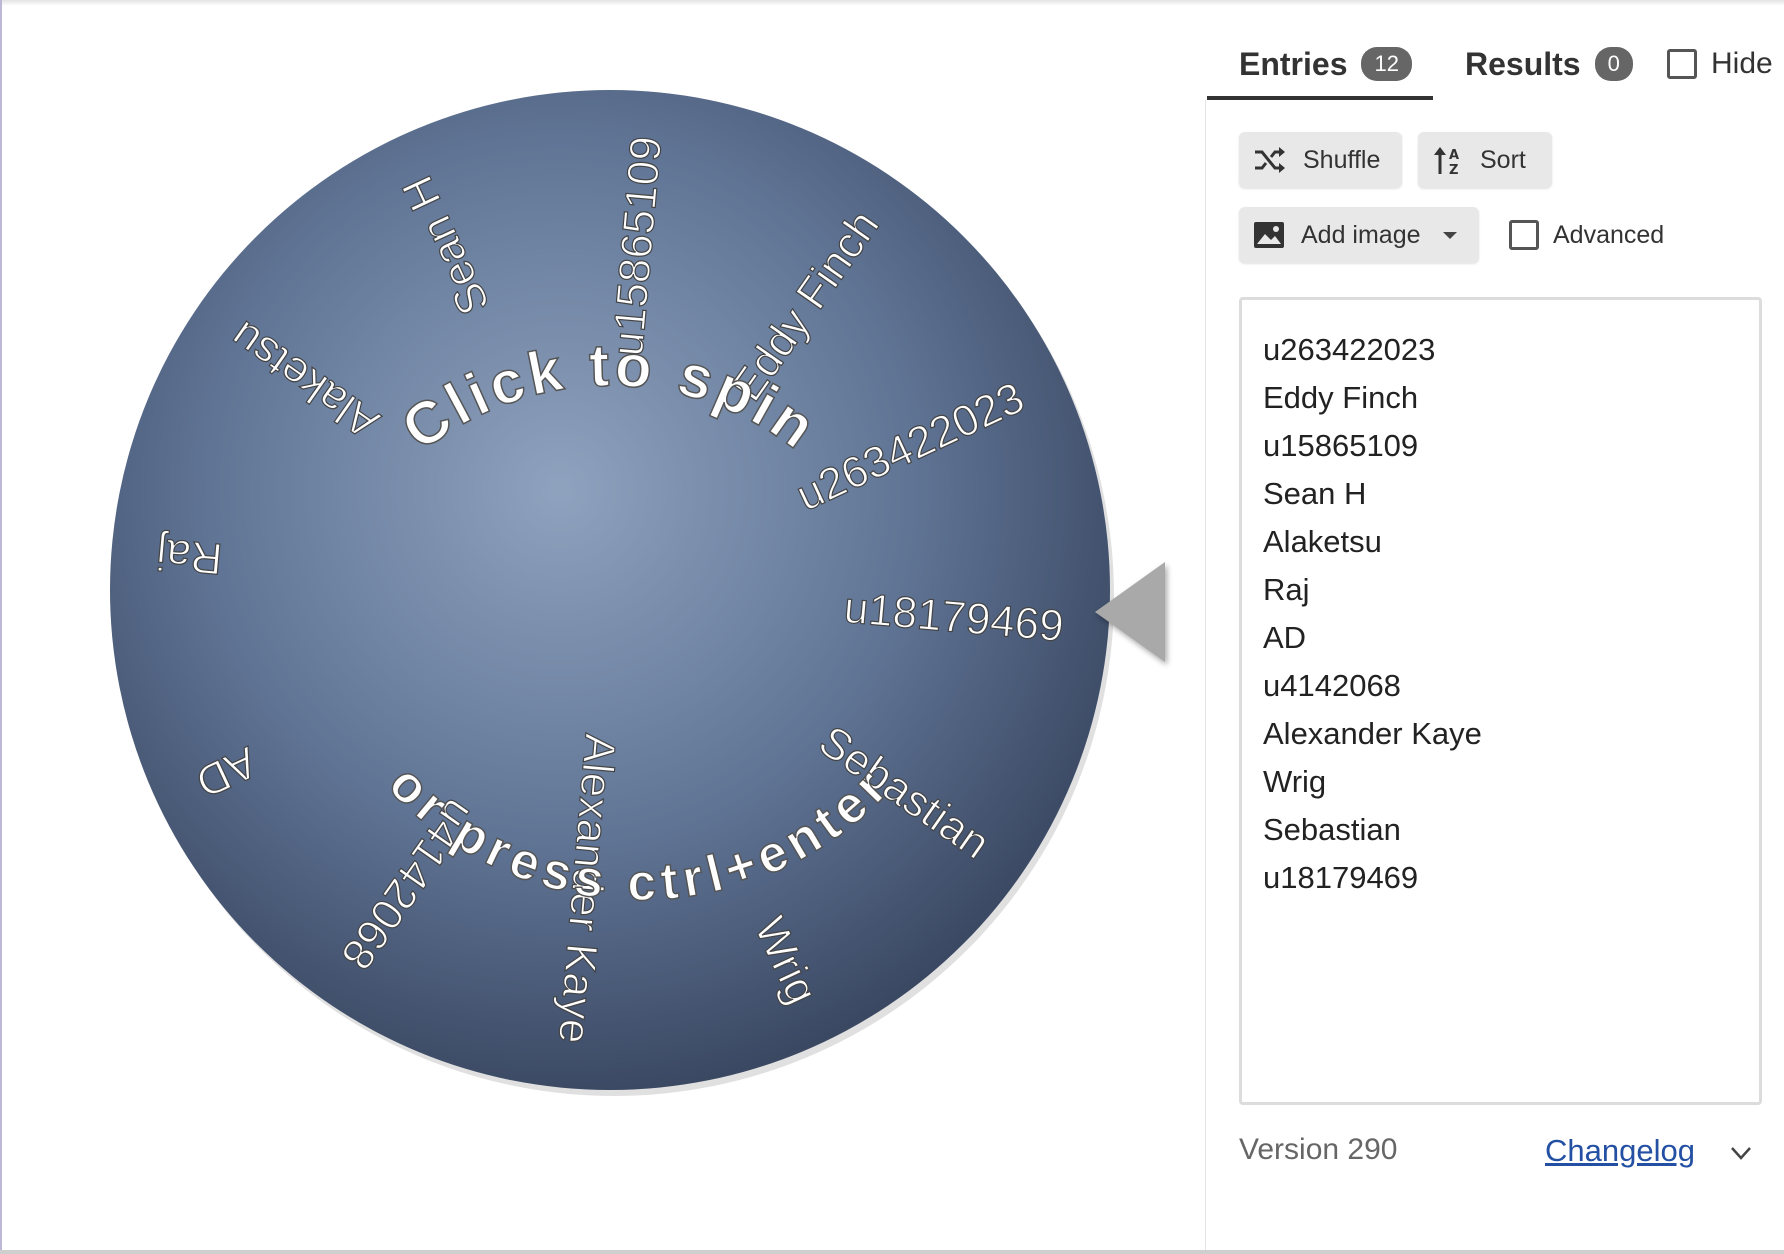  I want to click on entry-line: u263422023, so click(1511, 350).